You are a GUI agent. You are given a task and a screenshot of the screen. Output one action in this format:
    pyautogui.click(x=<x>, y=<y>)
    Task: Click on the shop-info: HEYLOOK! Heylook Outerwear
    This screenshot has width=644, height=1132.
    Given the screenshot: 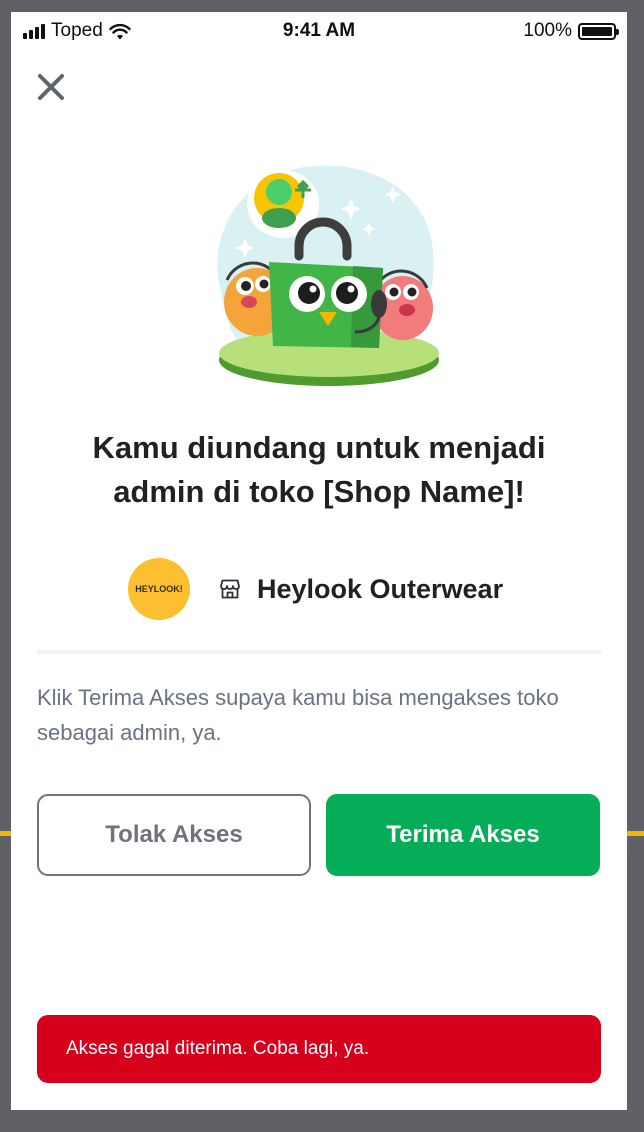 What is the action you would take?
    pyautogui.click(x=315, y=589)
    